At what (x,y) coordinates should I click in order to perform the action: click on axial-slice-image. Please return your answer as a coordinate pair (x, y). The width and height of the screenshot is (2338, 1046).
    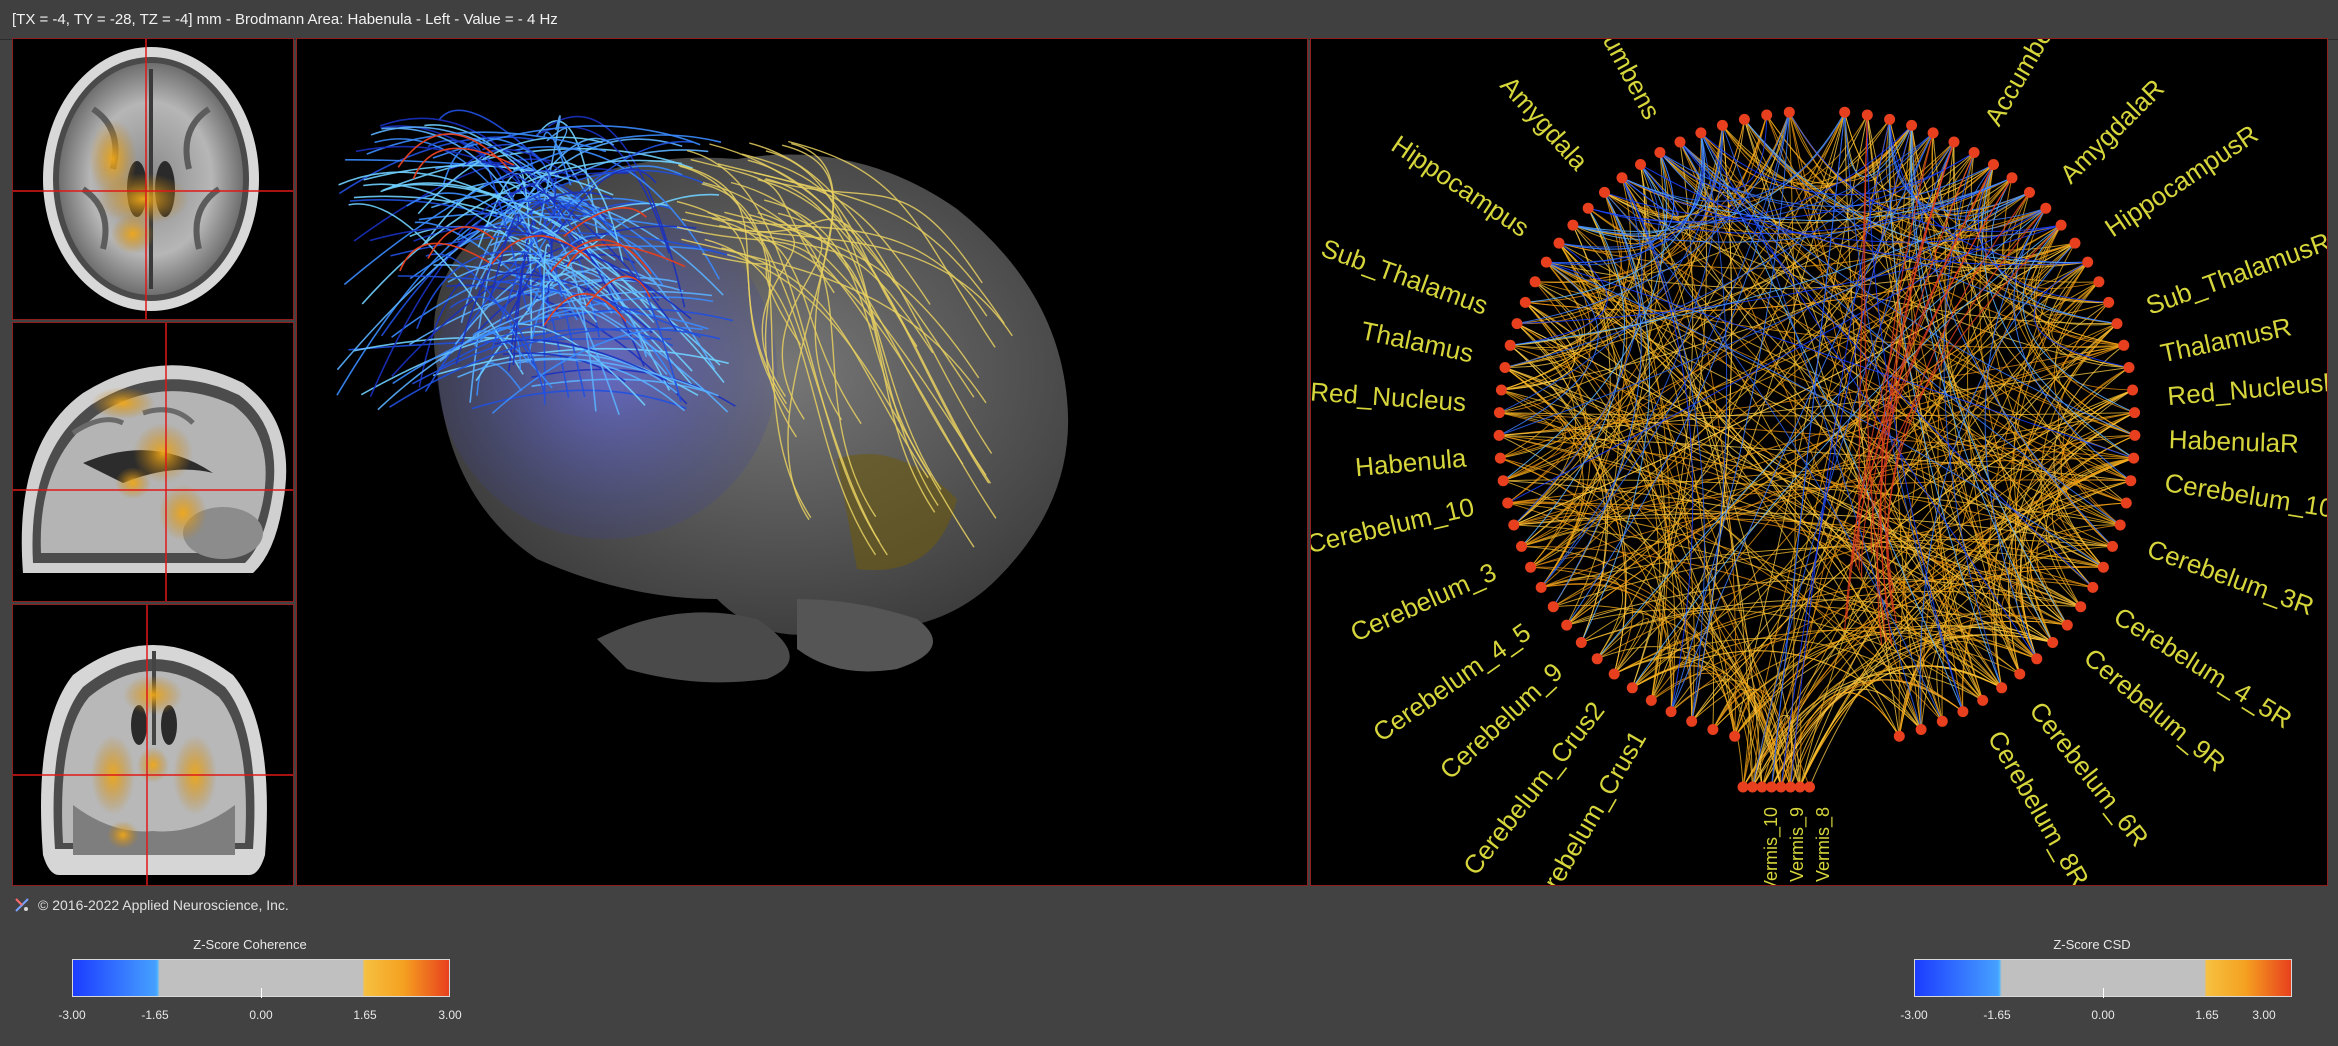
    Looking at the image, I should click on (153, 179).